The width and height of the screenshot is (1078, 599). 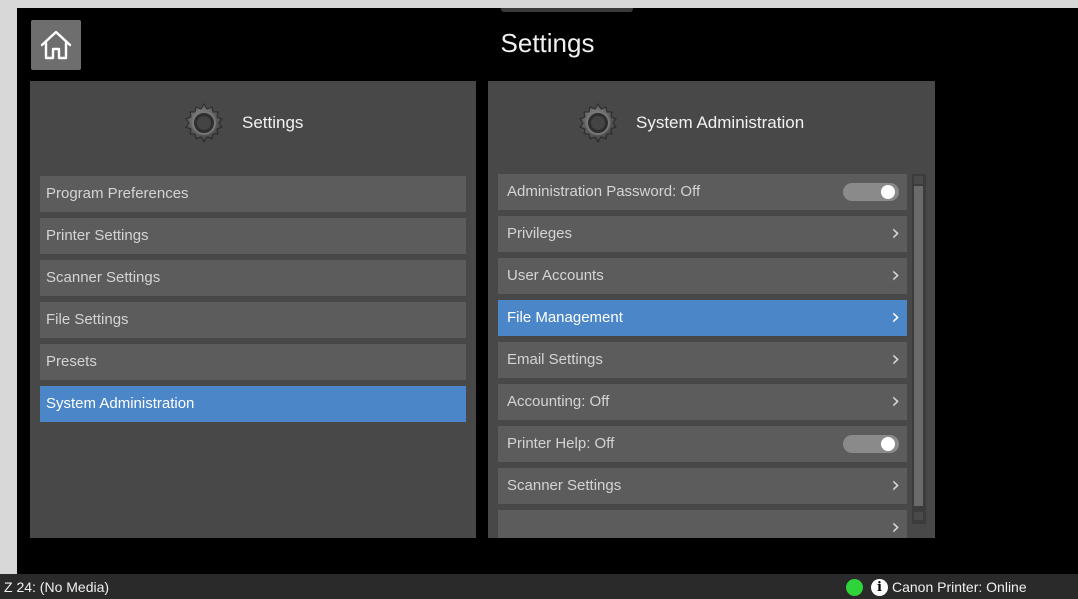 What do you see at coordinates (702, 276) in the screenshot?
I see `admin-item-user-accounts: User Accounts ›` at bounding box center [702, 276].